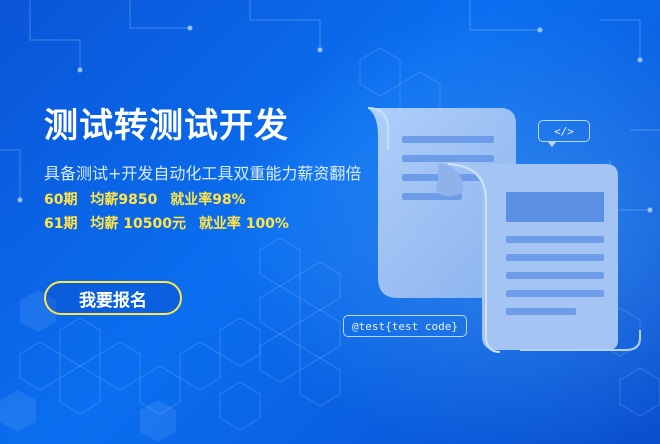 The height and width of the screenshot is (444, 660). I want to click on banner-title: 测试转测试开发, so click(166, 126).